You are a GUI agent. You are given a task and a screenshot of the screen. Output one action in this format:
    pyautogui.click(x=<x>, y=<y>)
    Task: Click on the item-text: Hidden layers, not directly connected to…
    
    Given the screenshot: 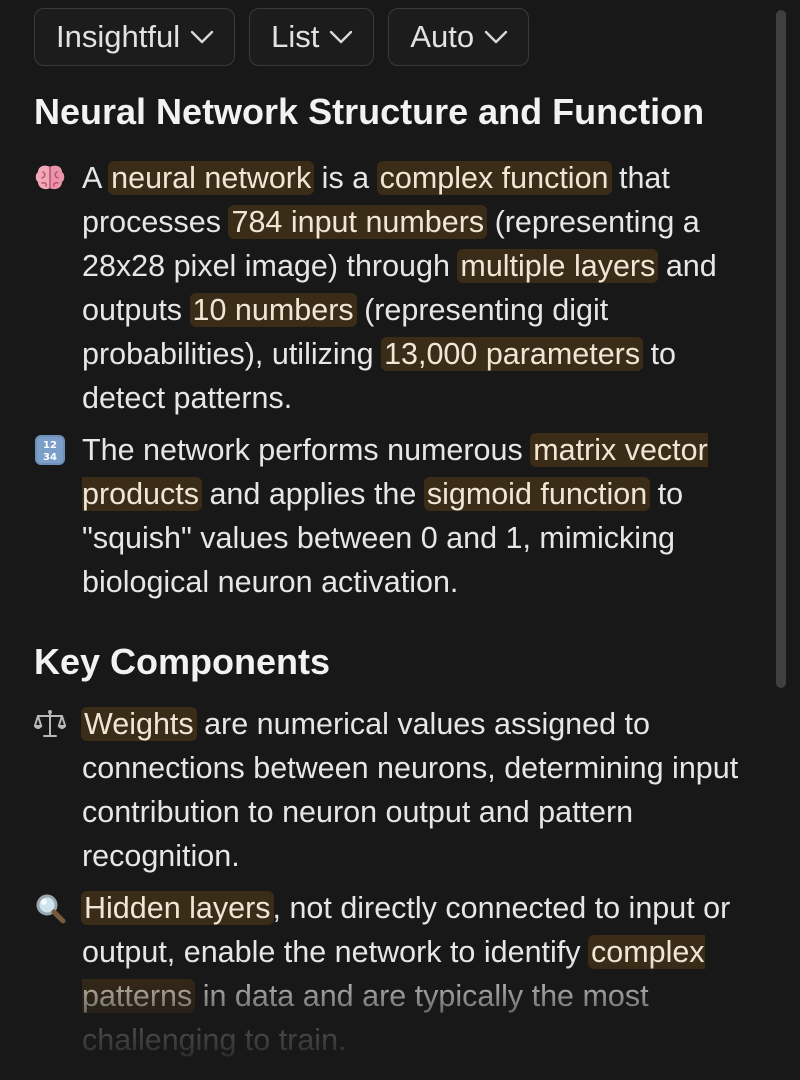 What is the action you would take?
    pyautogui.click(x=405, y=974)
    